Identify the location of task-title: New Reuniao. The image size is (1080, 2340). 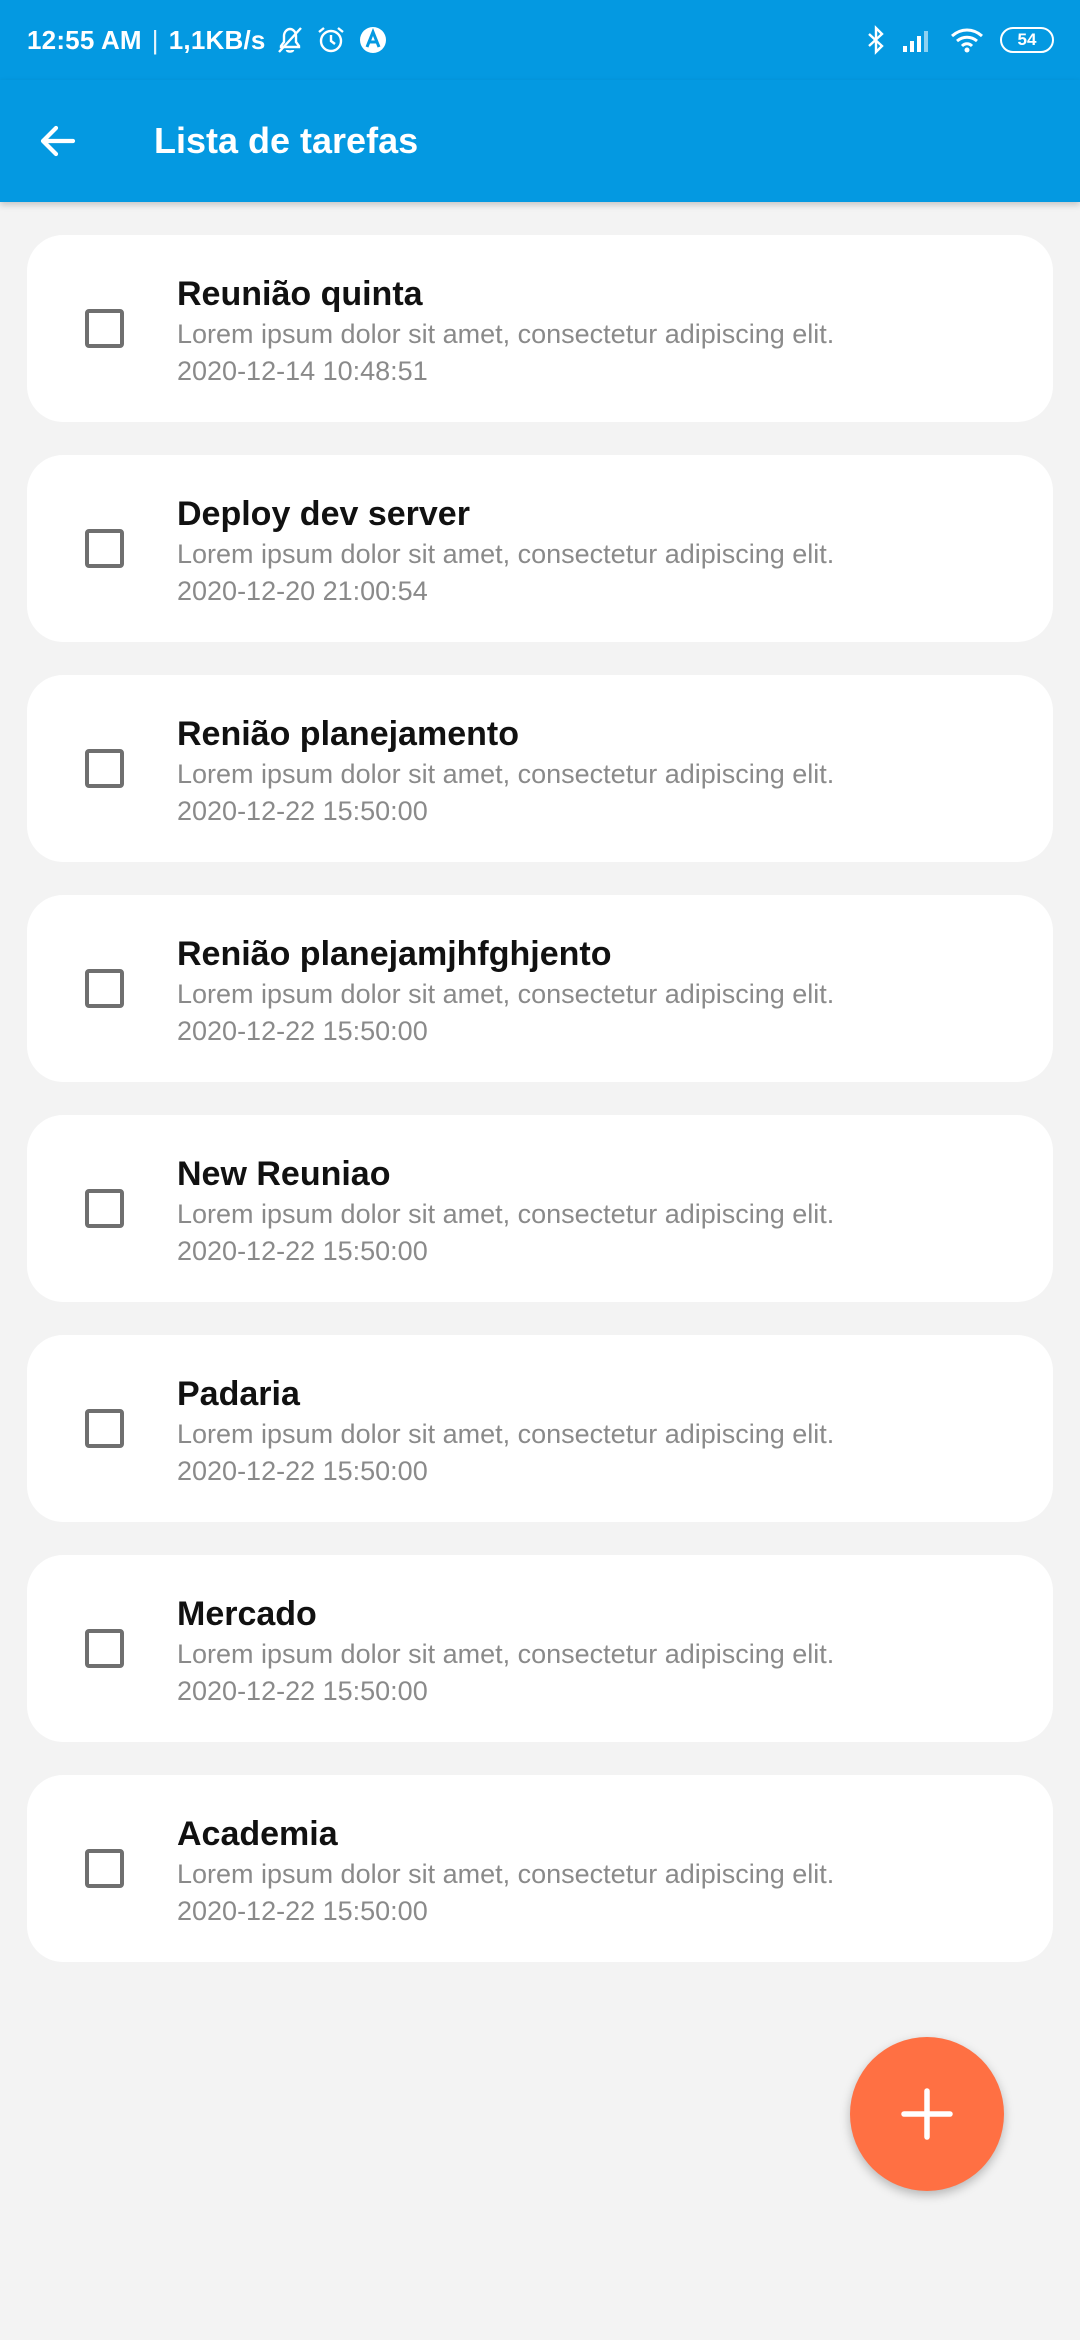
(284, 1174).